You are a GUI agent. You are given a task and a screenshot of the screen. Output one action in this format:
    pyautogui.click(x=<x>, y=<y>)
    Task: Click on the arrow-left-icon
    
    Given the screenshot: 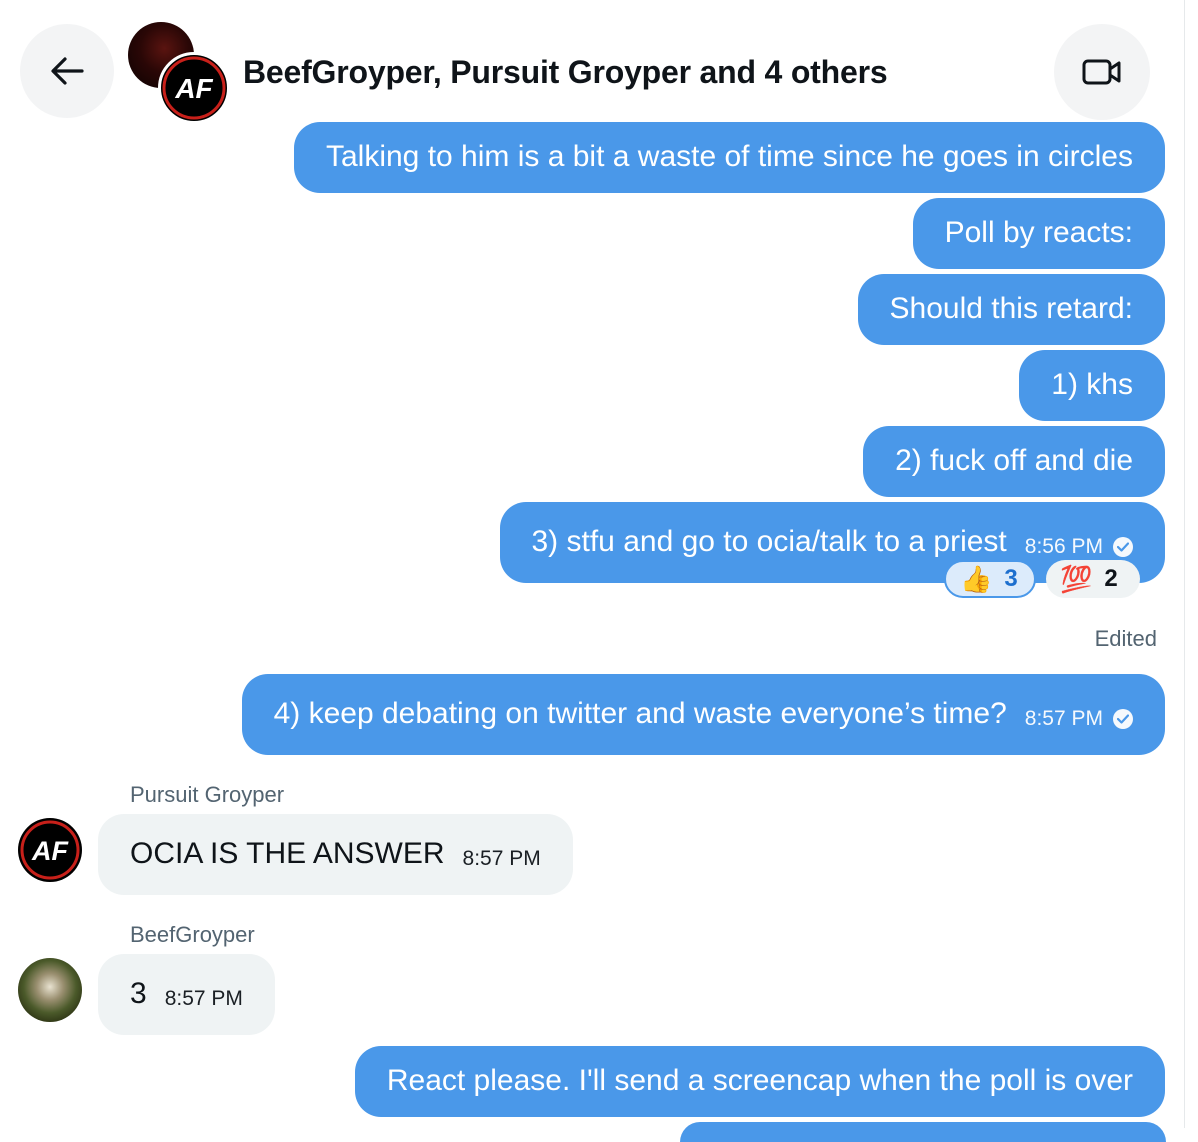 What is the action you would take?
    pyautogui.click(x=67, y=71)
    